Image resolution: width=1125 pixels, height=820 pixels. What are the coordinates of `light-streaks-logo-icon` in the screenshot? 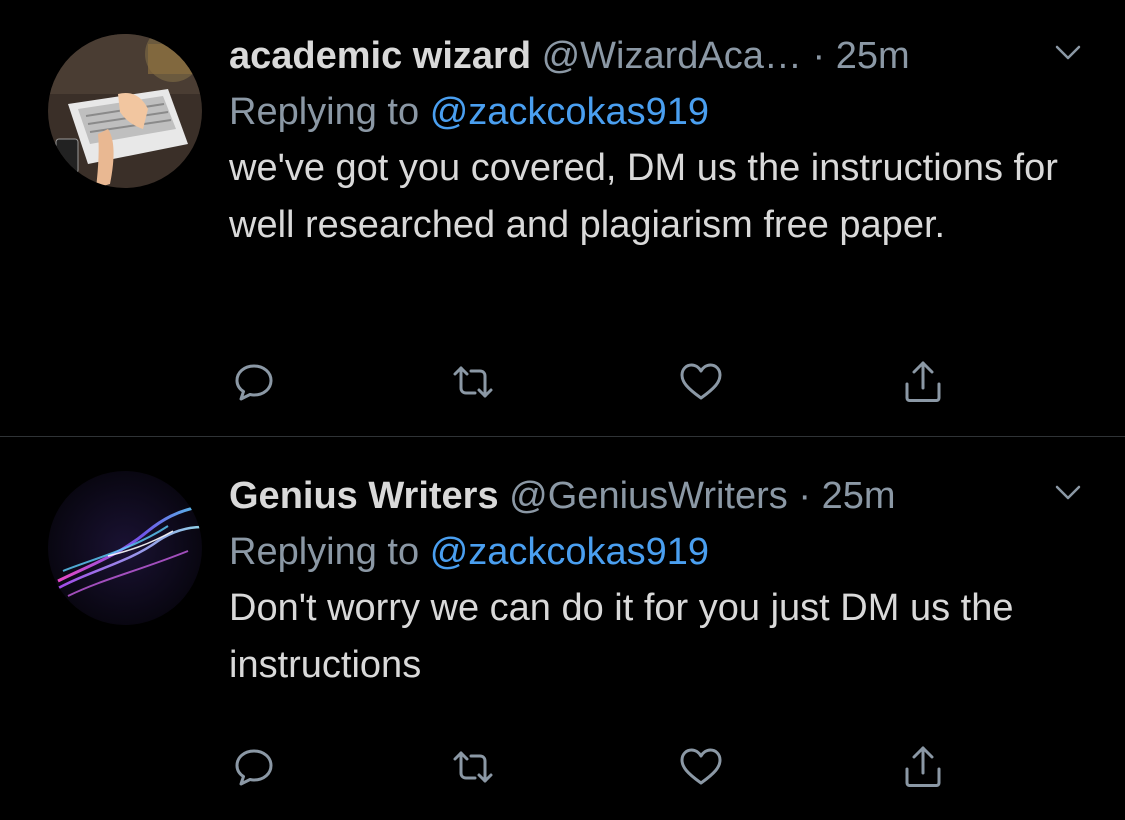 It's located at (125, 548).